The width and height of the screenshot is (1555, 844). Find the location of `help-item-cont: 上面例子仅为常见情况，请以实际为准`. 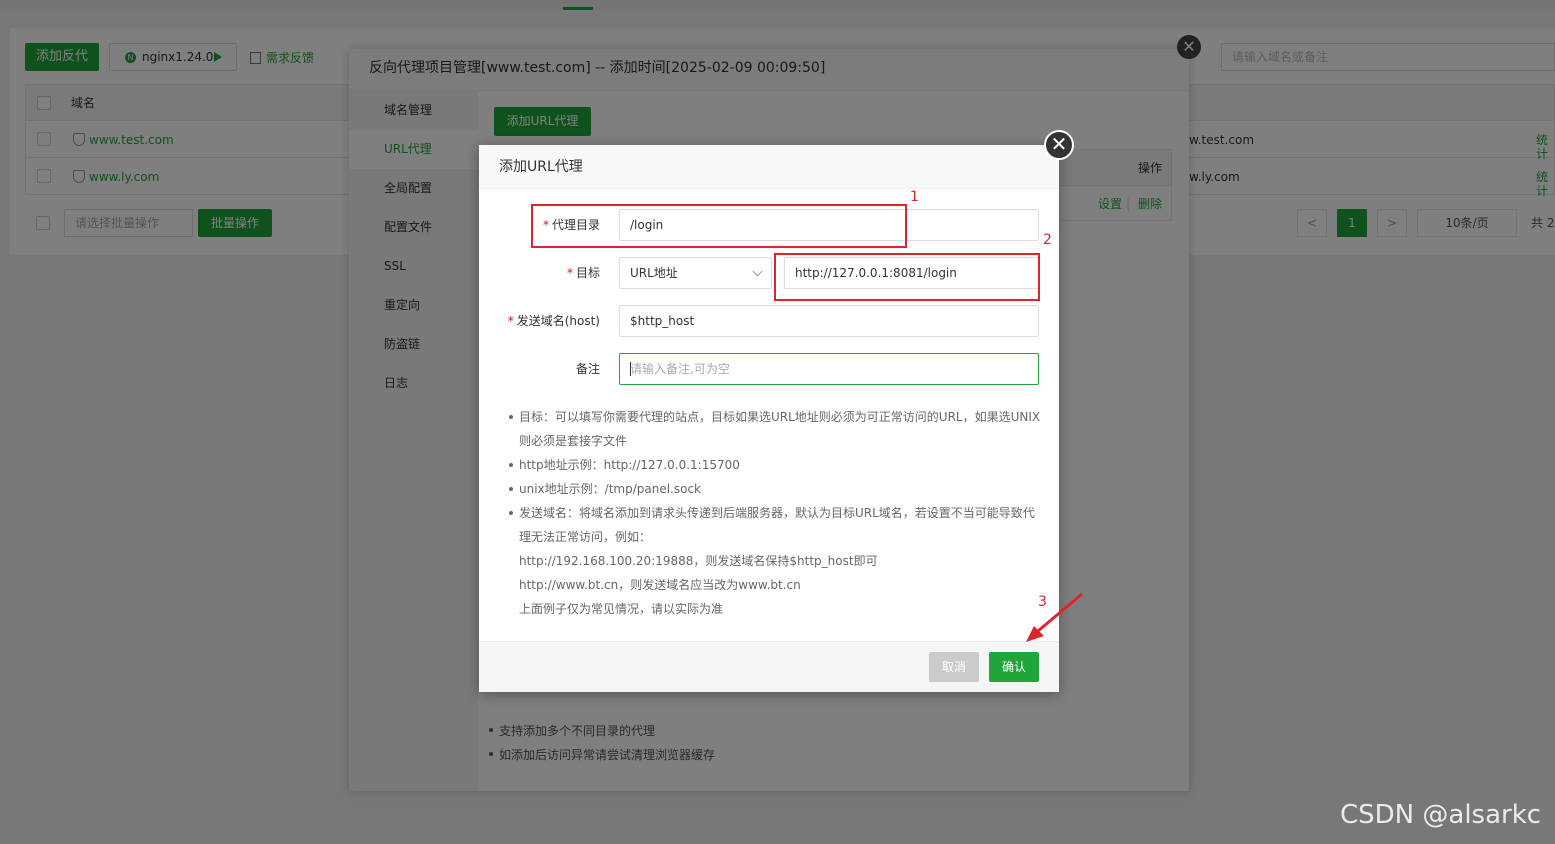

help-item-cont: 上面例子仅为常见情况，请以实际为准 is located at coordinates (621, 609).